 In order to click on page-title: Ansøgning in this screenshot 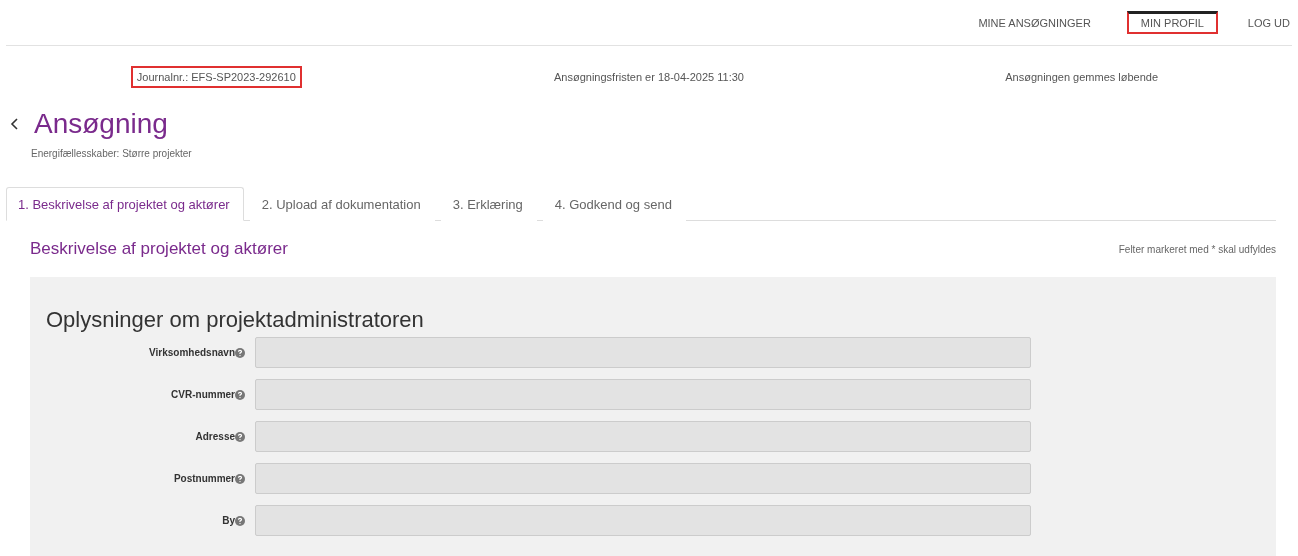, I will do `click(101, 124)`.